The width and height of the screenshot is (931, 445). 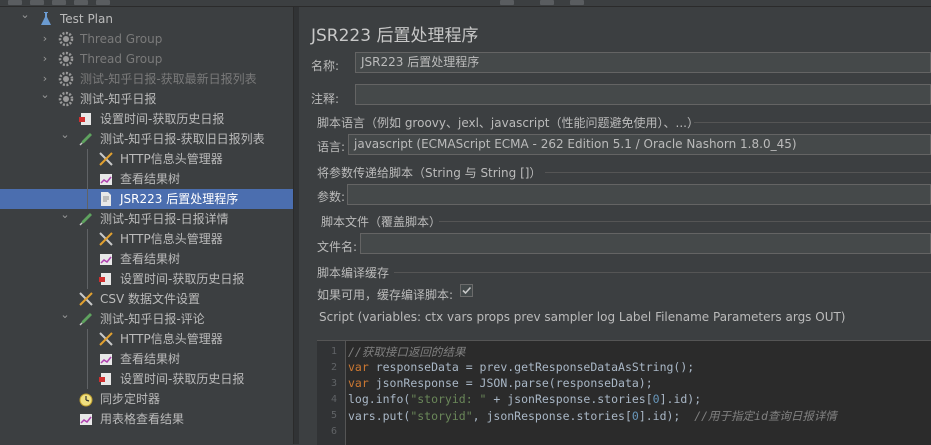 I want to click on toolbar, so click(x=465, y=3).